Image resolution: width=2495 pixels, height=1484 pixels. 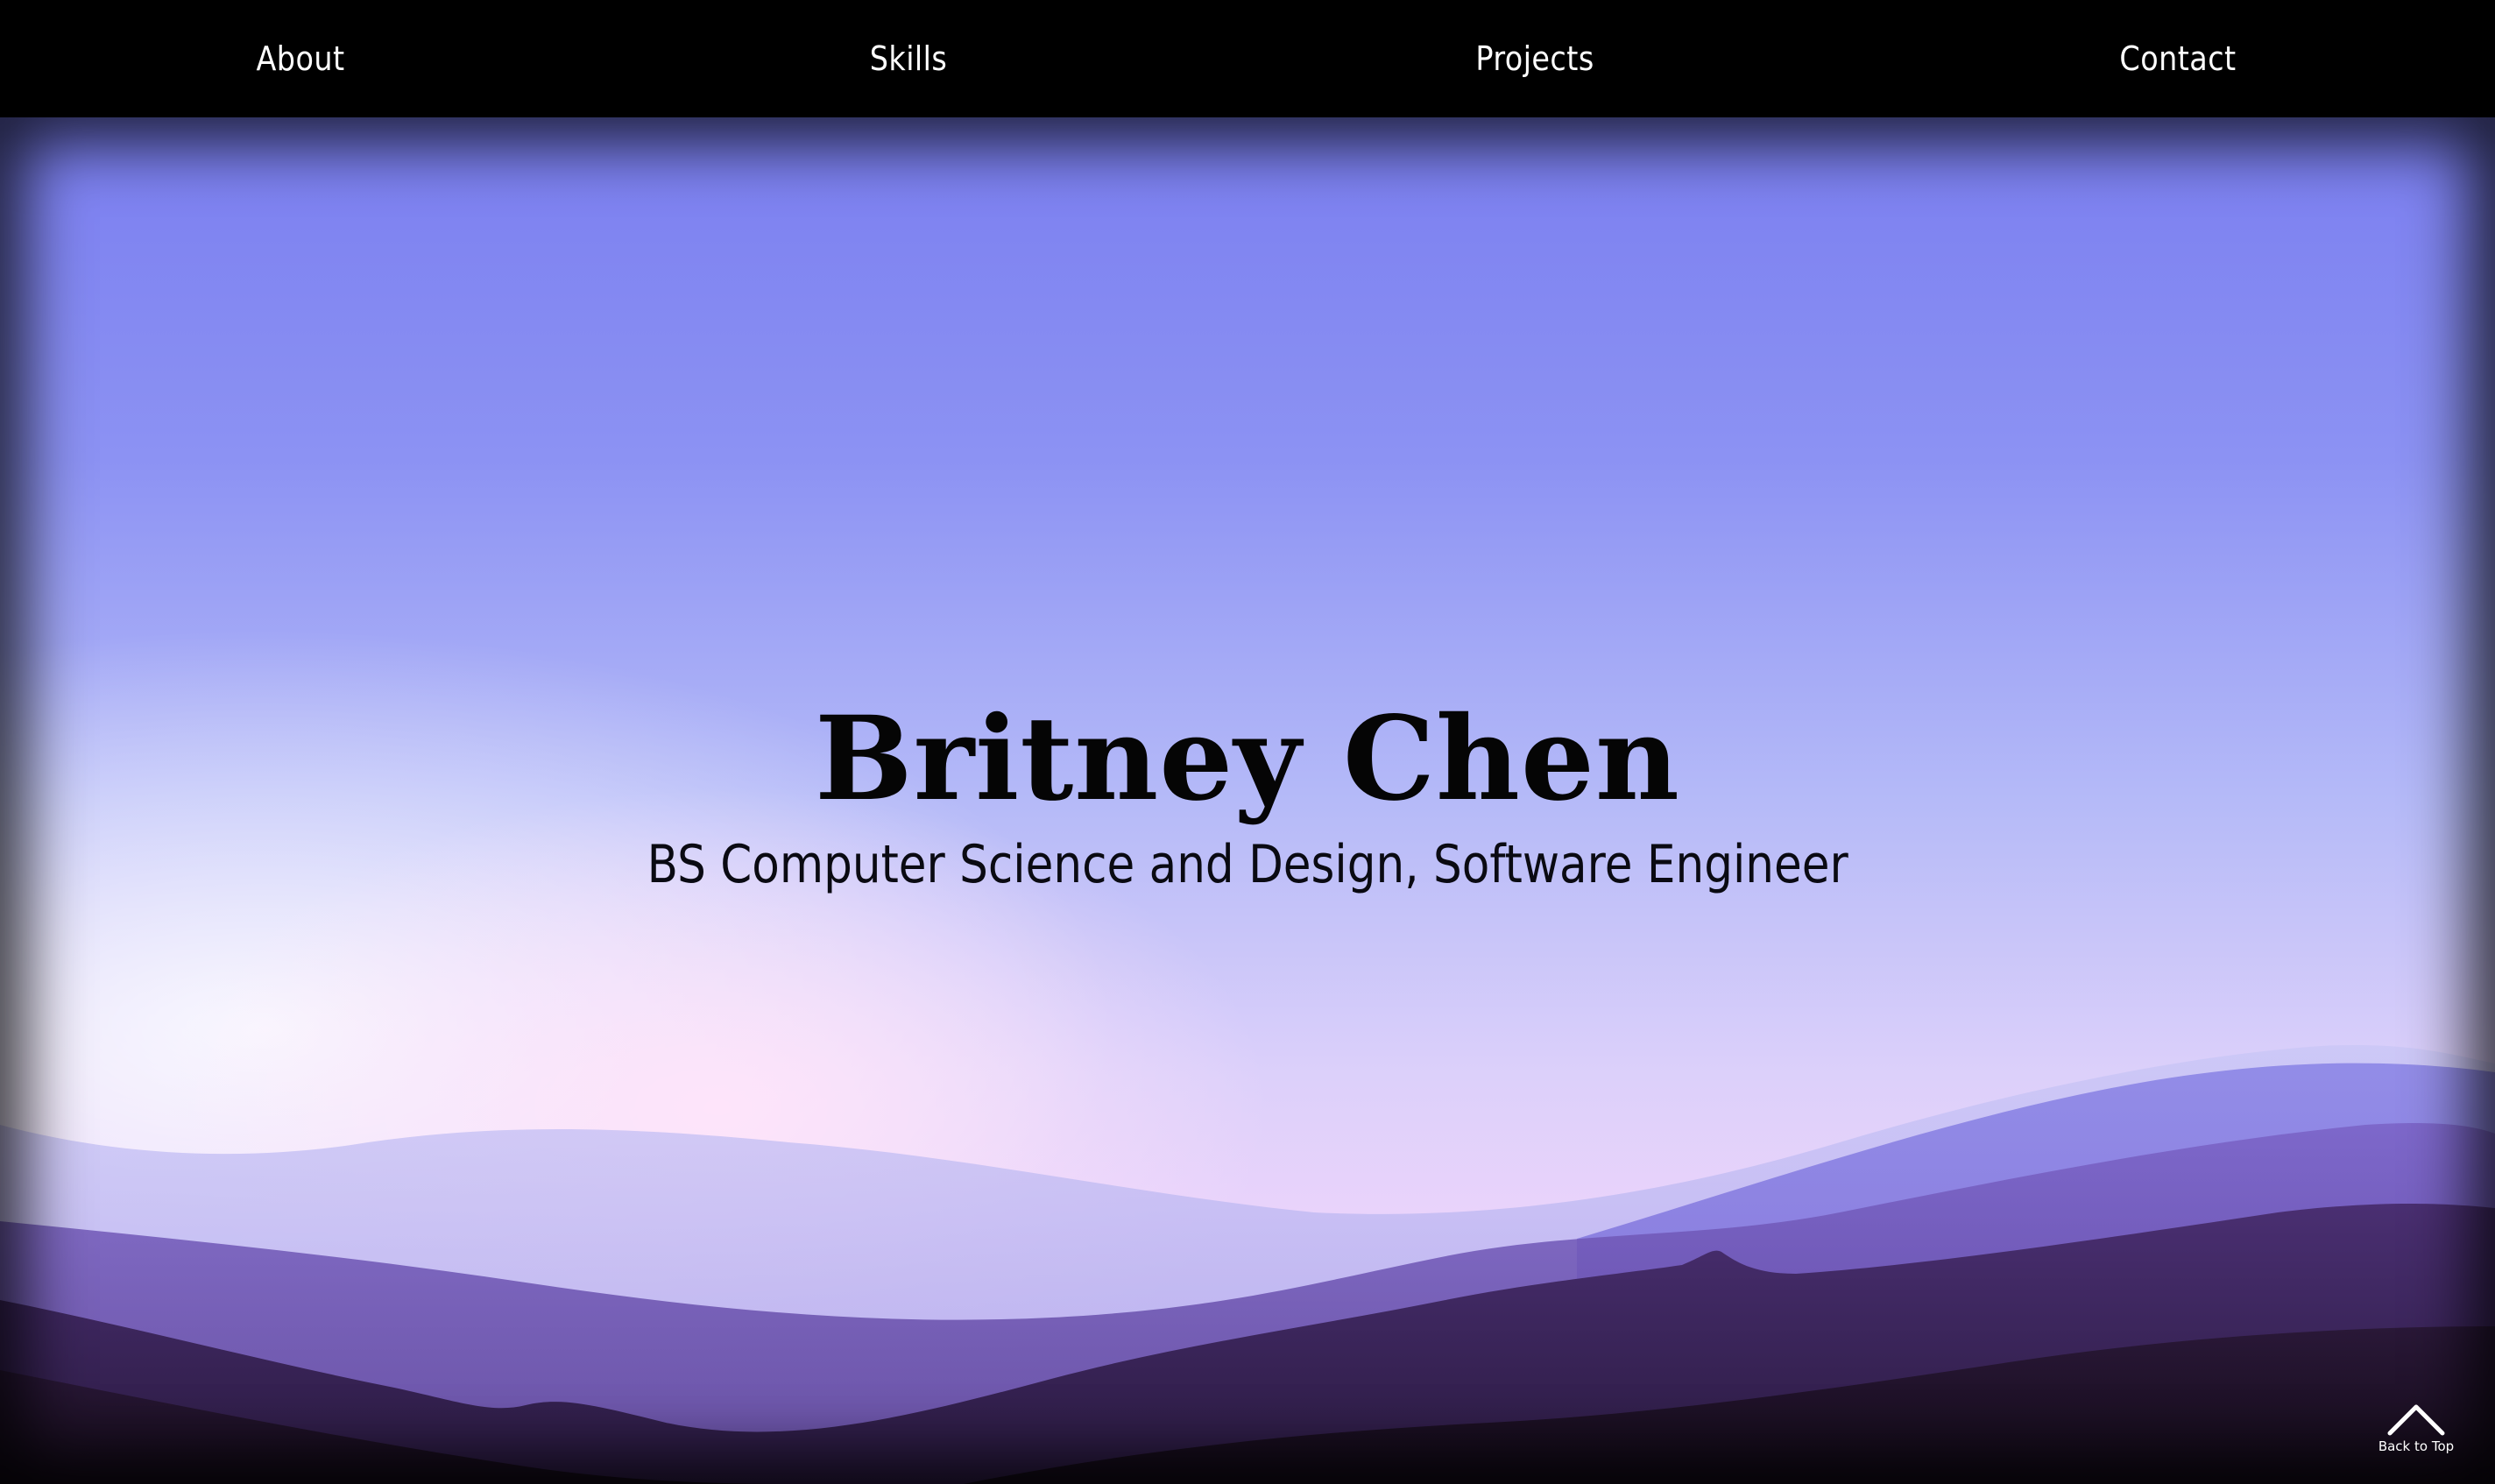 I want to click on back-to-top-button: Back to Top, so click(x=2416, y=1434).